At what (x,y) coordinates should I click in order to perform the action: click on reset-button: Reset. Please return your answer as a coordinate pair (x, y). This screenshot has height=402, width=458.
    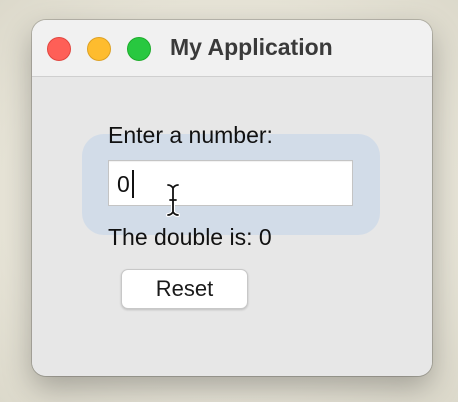
    Looking at the image, I should click on (184, 289).